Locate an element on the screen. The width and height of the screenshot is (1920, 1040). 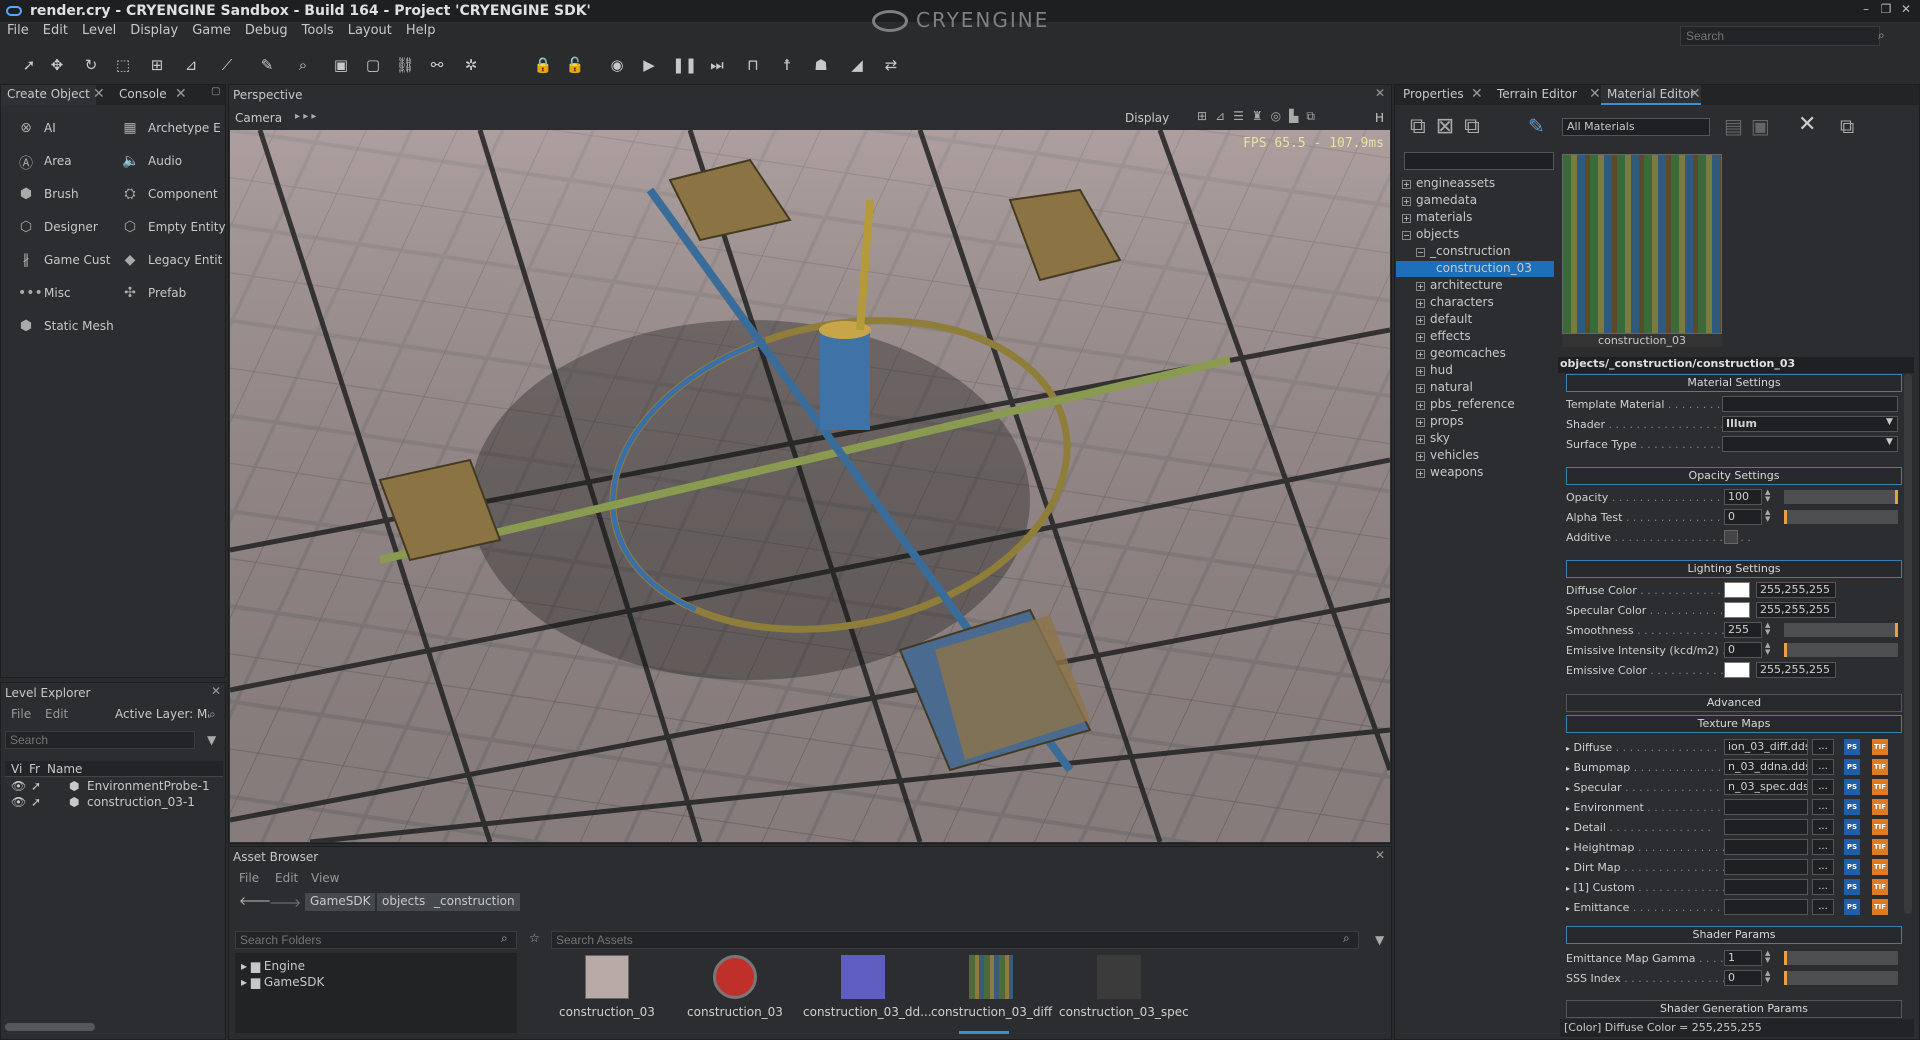
alpha-test-field: 0 is located at coordinates (1743, 517).